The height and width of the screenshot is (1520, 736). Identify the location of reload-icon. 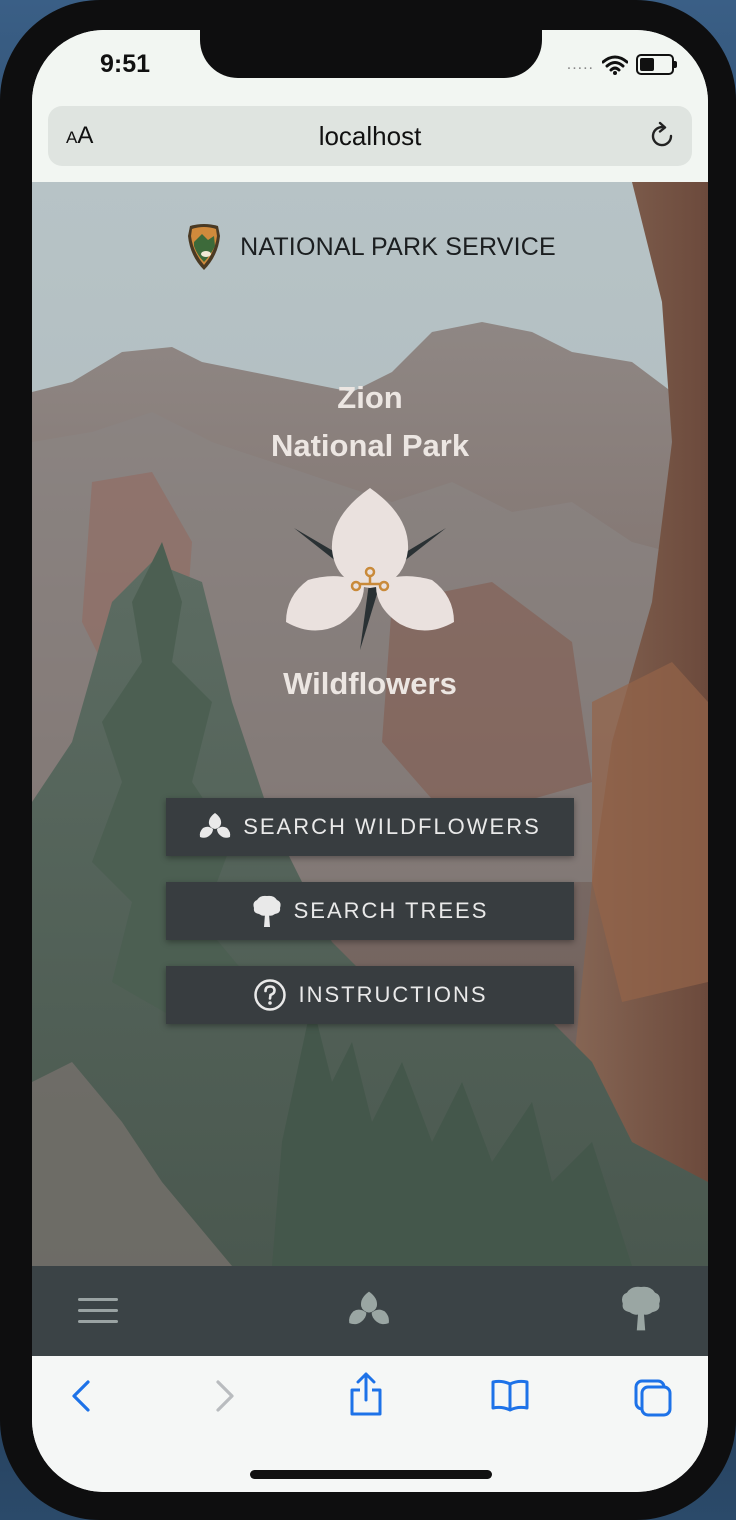
(662, 136).